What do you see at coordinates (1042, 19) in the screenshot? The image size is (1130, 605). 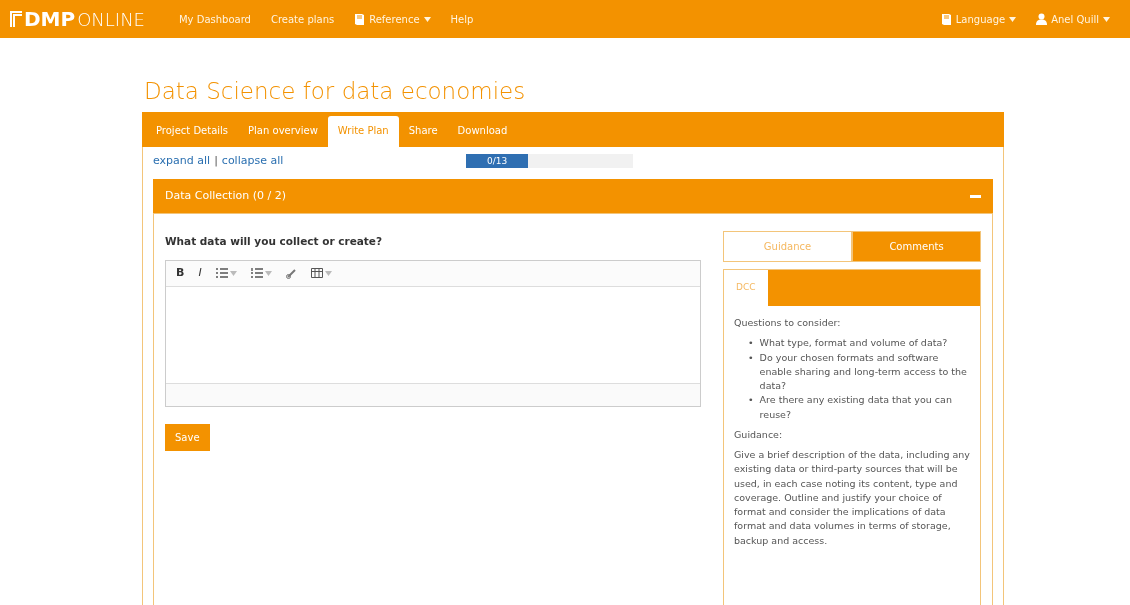 I see `user-icon` at bounding box center [1042, 19].